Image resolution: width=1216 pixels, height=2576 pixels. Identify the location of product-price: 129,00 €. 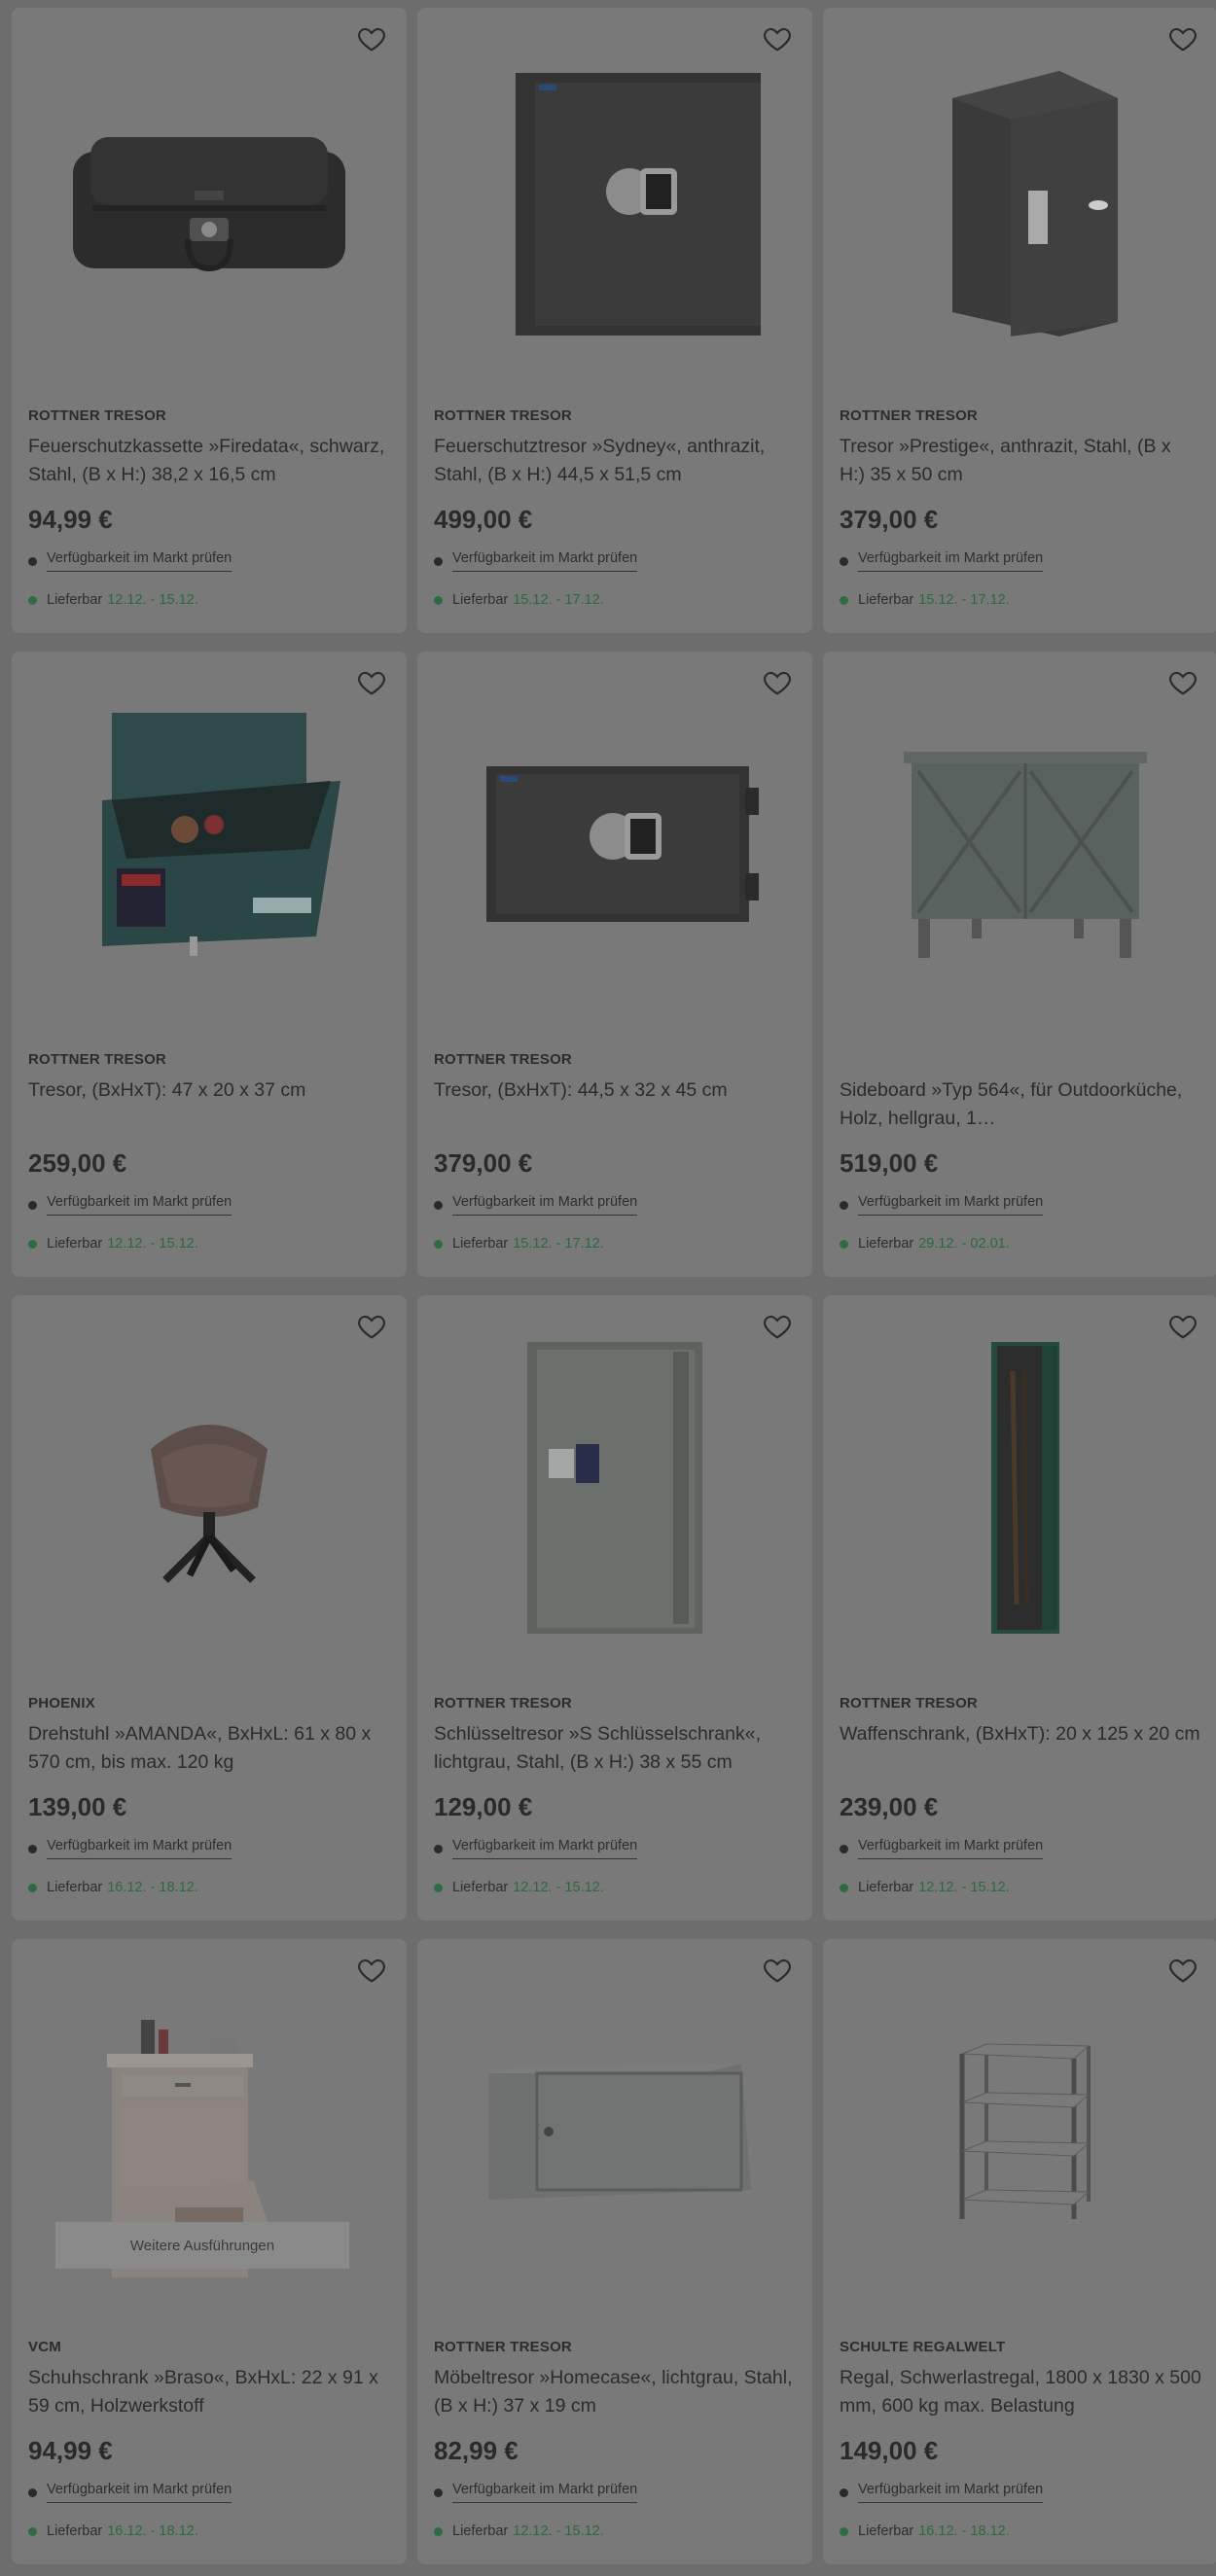
(483, 1807).